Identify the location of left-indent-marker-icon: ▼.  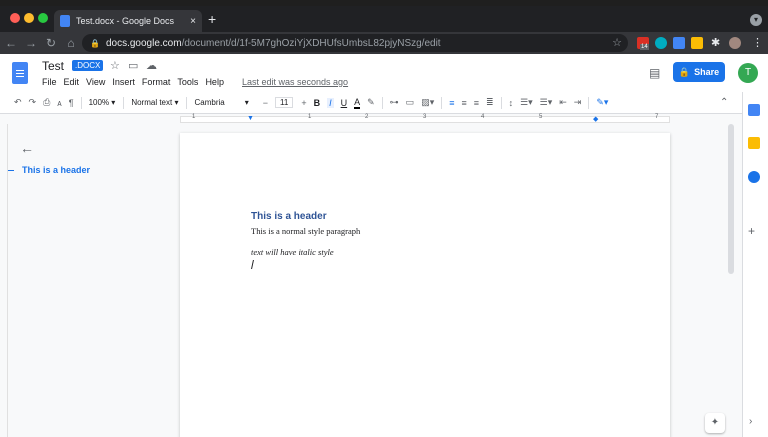
(250, 118).